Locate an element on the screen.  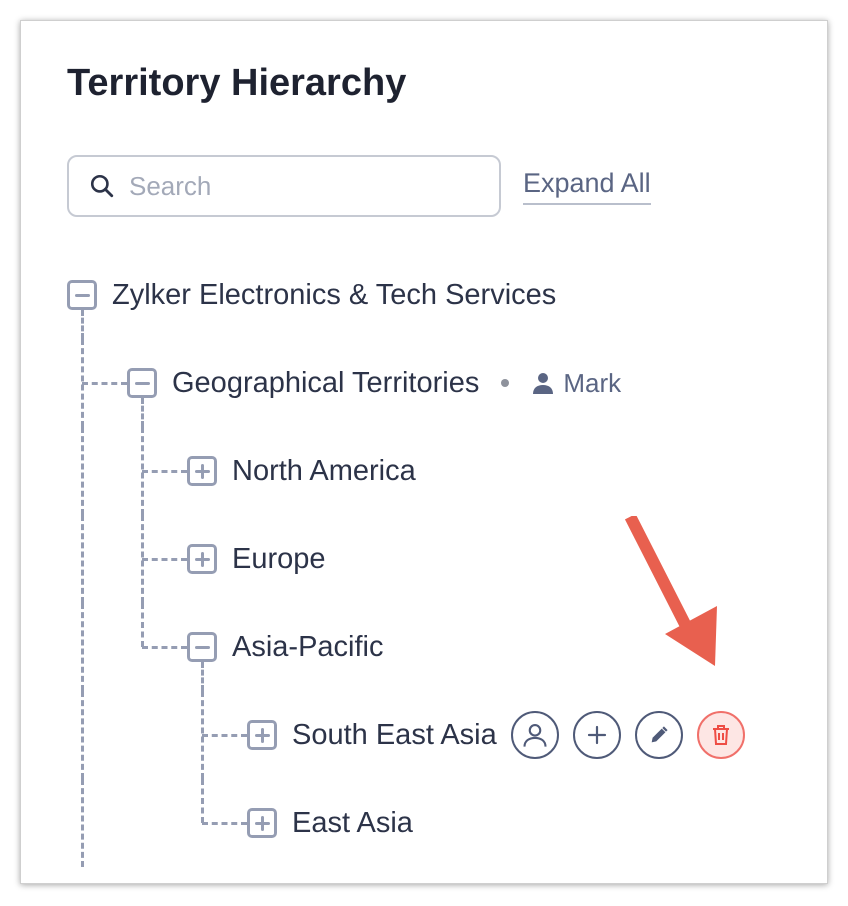
territory-name: East Asia is located at coordinates (352, 823).